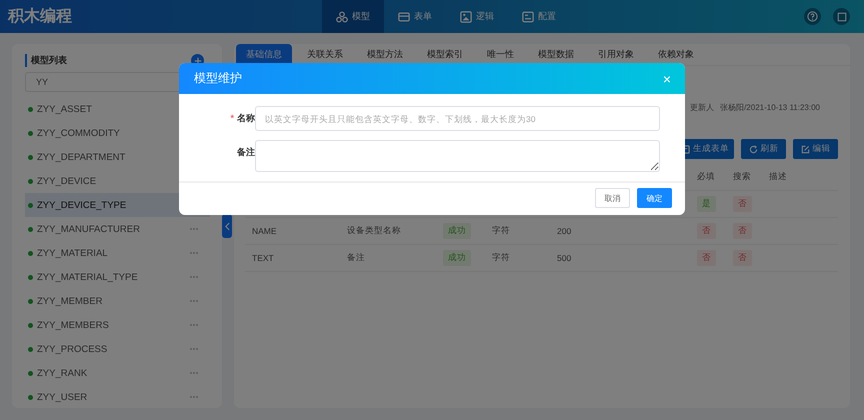 Image resolution: width=864 pixels, height=420 pixels. I want to click on image-icon, so click(466, 16).